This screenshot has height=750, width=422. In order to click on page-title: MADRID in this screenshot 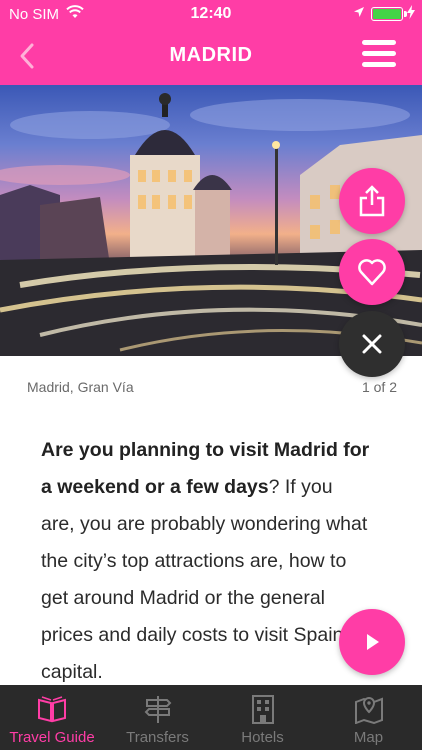, I will do `click(211, 55)`.